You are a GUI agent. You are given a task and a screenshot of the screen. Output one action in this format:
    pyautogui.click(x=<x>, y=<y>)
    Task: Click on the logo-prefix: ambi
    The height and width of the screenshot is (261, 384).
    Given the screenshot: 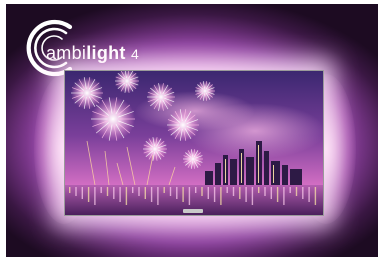 What is the action you would take?
    pyautogui.click(x=66, y=53)
    